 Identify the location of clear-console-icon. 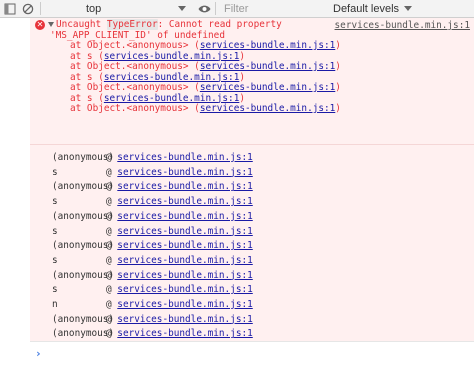
(28, 9).